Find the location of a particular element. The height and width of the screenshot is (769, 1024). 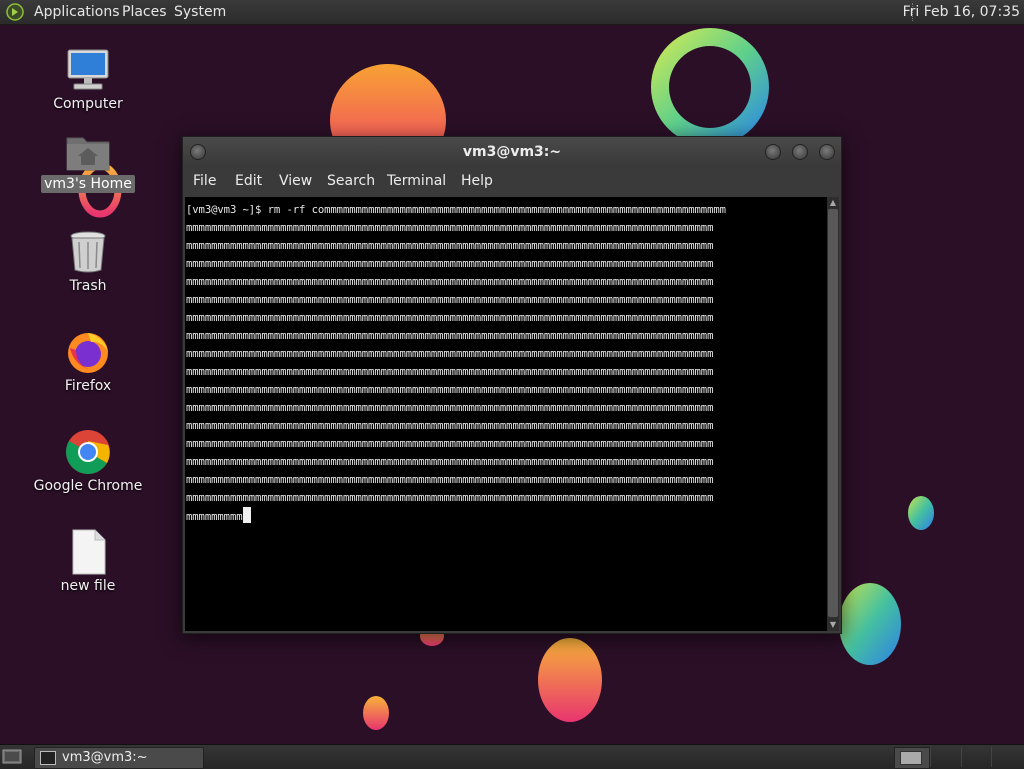

desktop-icon-home: vm3's Home is located at coordinates (88, 163).